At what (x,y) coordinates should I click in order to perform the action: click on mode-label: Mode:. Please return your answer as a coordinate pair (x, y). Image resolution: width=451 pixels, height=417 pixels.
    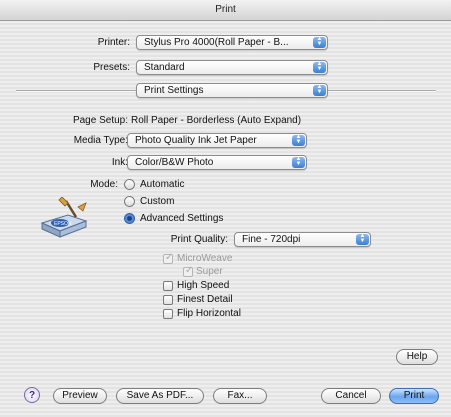
    Looking at the image, I should click on (104, 184).